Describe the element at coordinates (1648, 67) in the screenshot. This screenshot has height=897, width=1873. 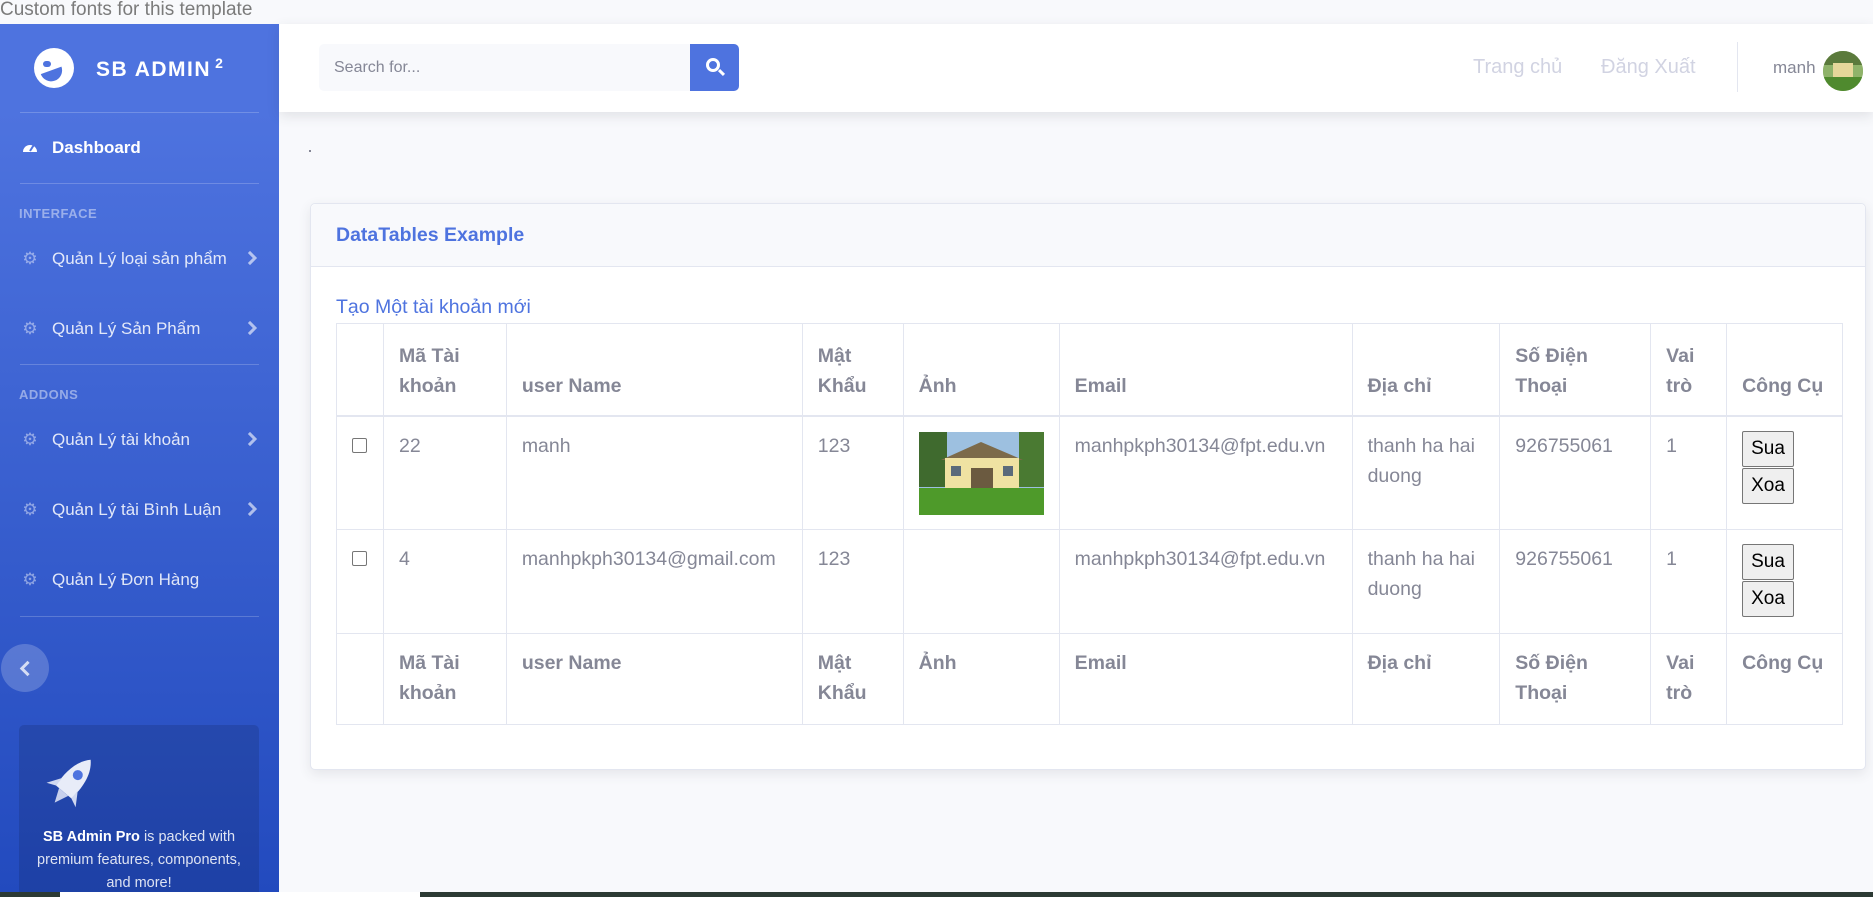
I see `nav-link-logout: Đăng Xuất` at that location.